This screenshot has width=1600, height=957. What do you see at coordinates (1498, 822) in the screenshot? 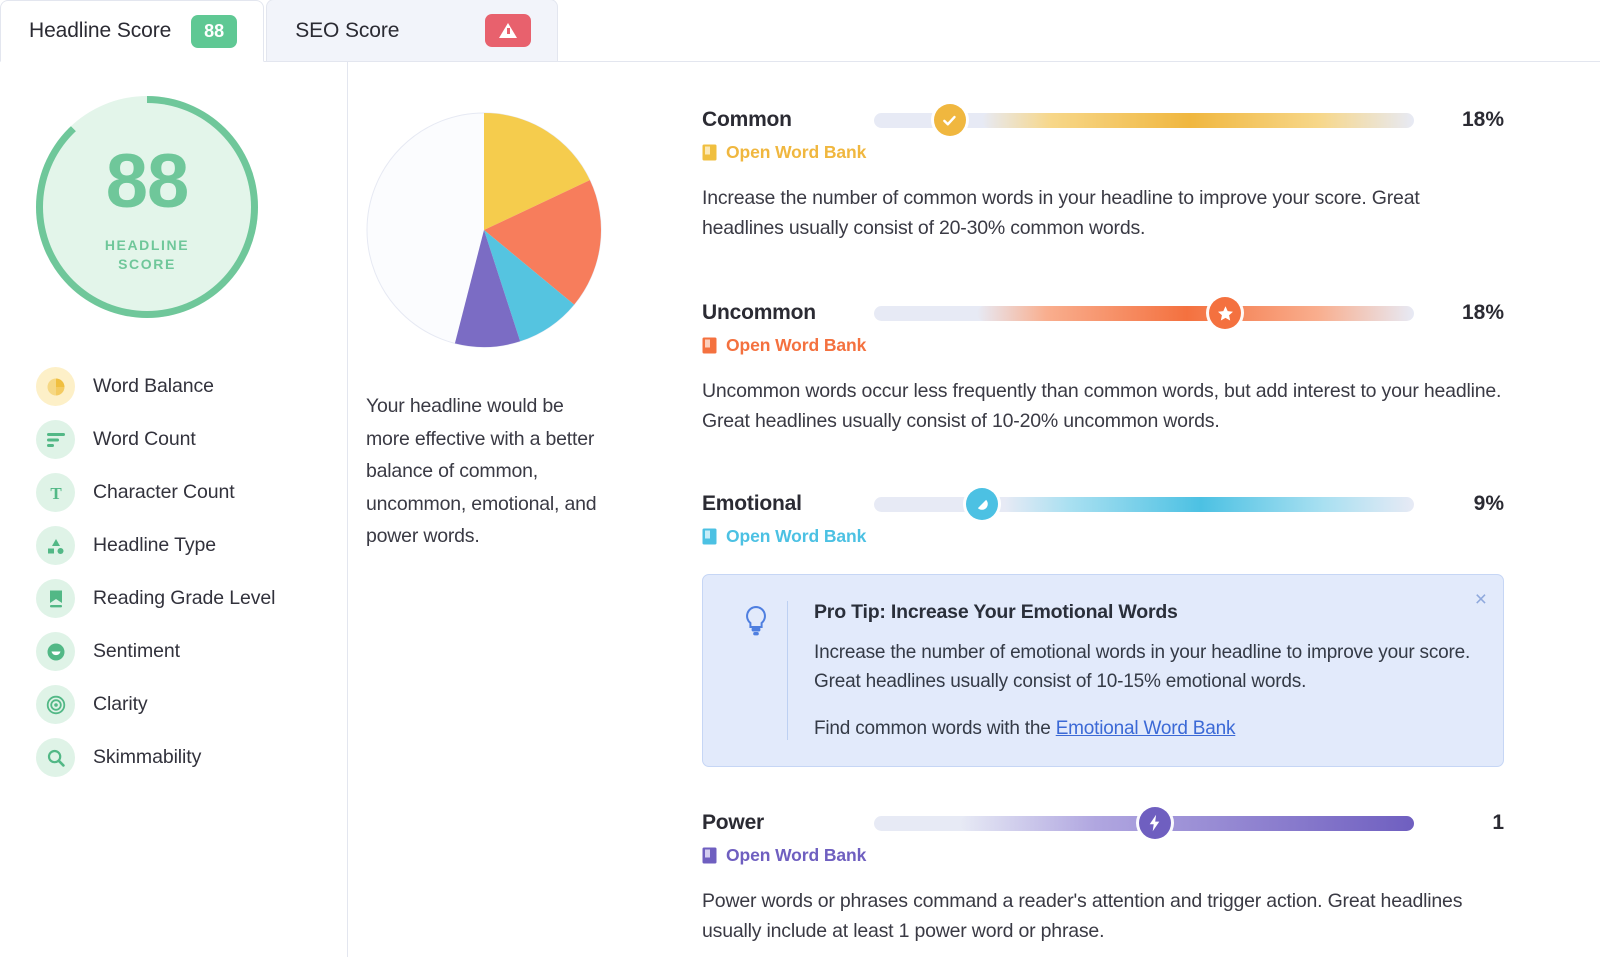
I see `metric-power-value: 1` at bounding box center [1498, 822].